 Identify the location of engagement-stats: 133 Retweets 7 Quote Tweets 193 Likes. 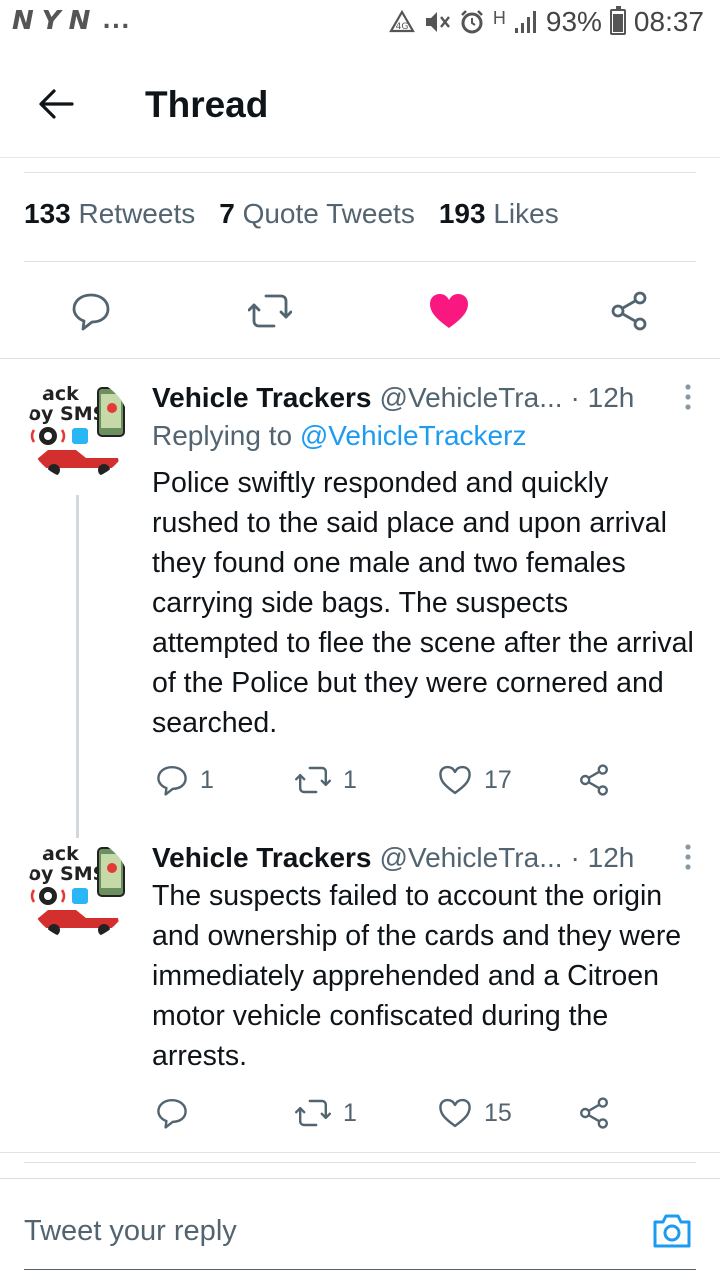
(291, 214).